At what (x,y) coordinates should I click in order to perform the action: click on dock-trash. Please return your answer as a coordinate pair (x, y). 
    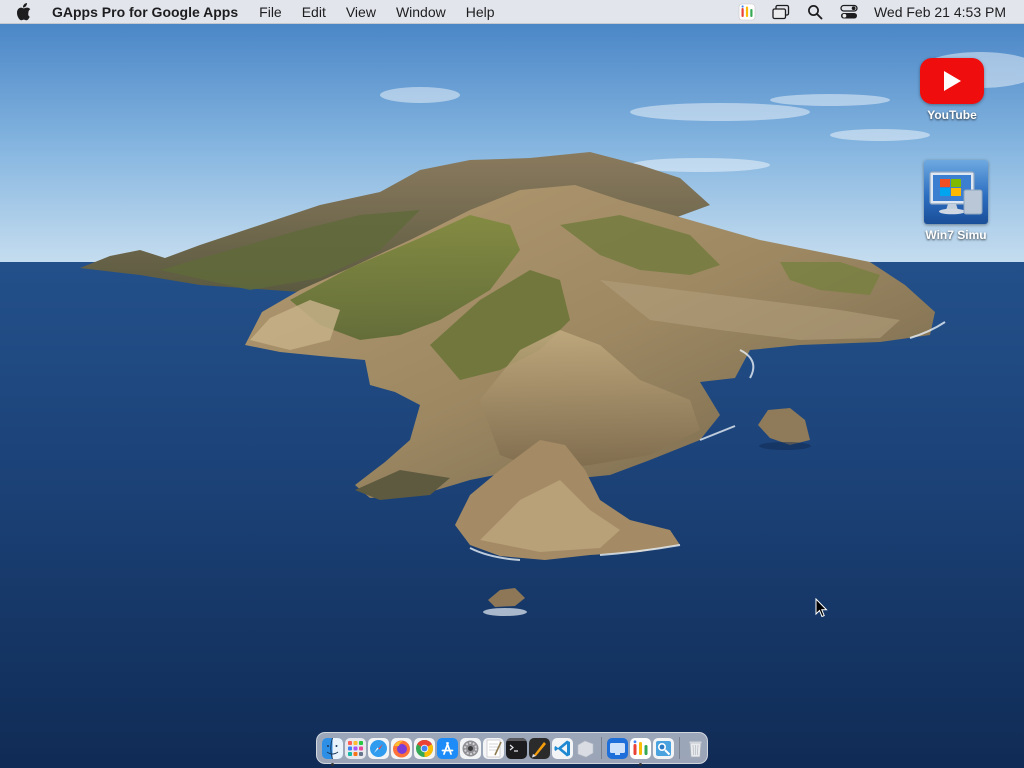
    Looking at the image, I should click on (695, 748).